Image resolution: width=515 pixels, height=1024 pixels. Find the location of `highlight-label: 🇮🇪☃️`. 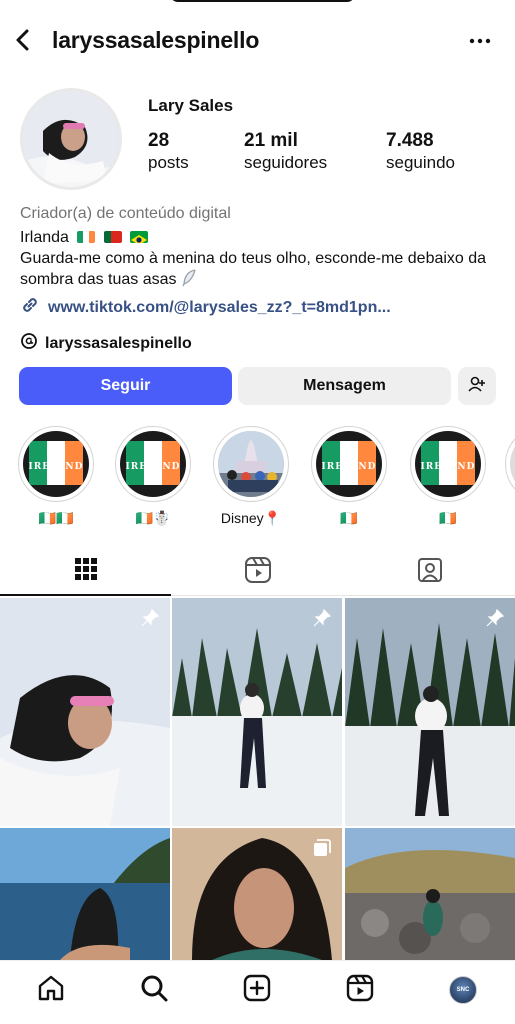

highlight-label: 🇮🇪☃️ is located at coordinates (153, 518).